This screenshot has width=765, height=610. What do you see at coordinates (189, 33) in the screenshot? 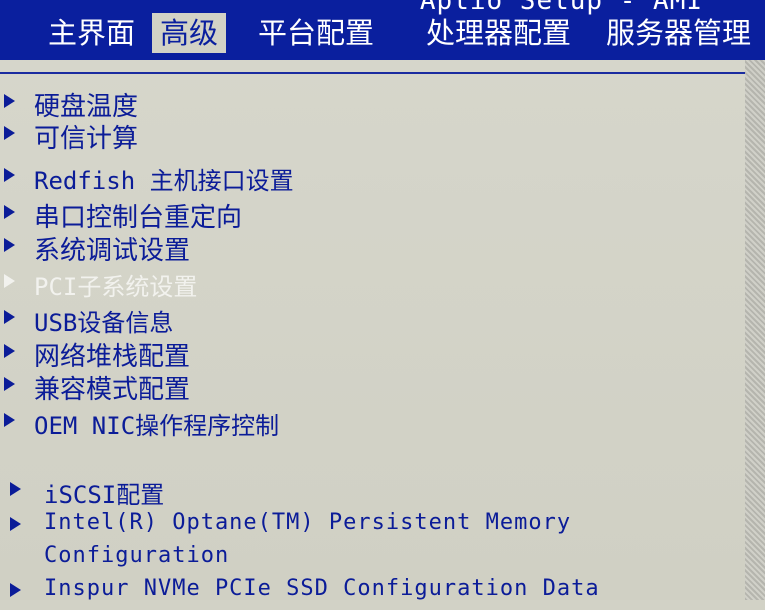
I see `tab-advanced: 高级` at bounding box center [189, 33].